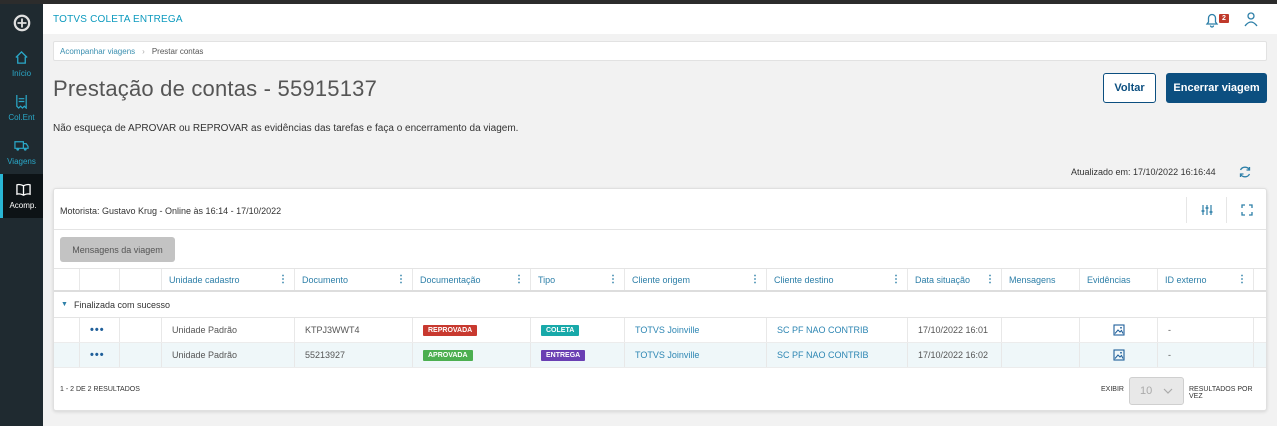 This screenshot has height=426, width=1277. I want to click on column-header-label: Data situação, so click(943, 279).